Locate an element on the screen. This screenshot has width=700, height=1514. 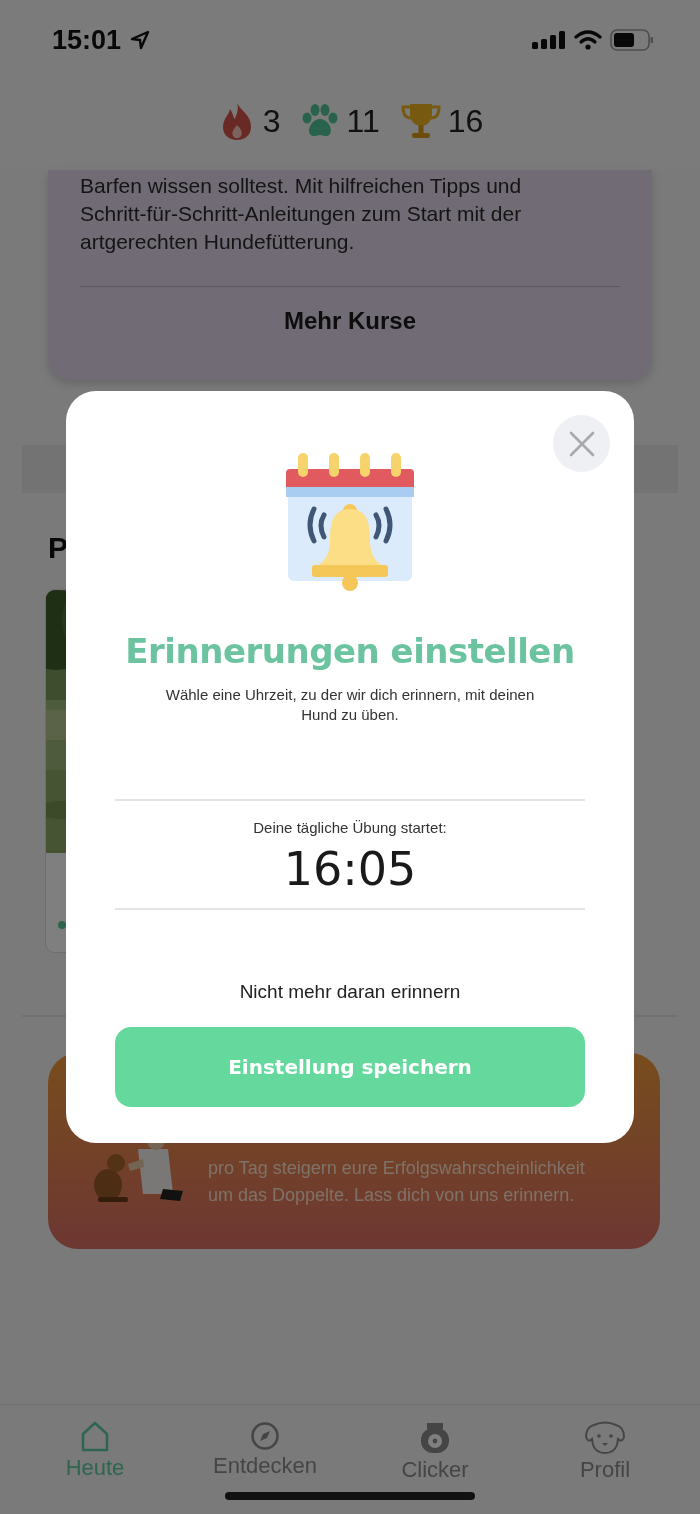
section-heading: P is located at coordinates (58, 548).